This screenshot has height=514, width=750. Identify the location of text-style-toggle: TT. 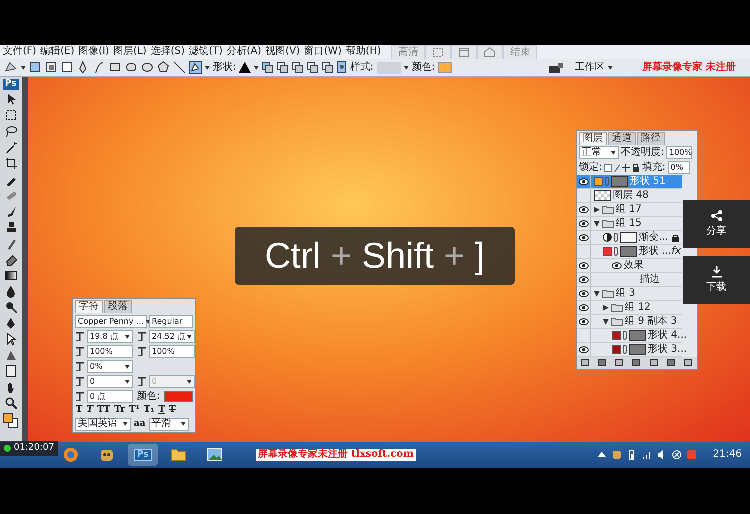
(104, 410).